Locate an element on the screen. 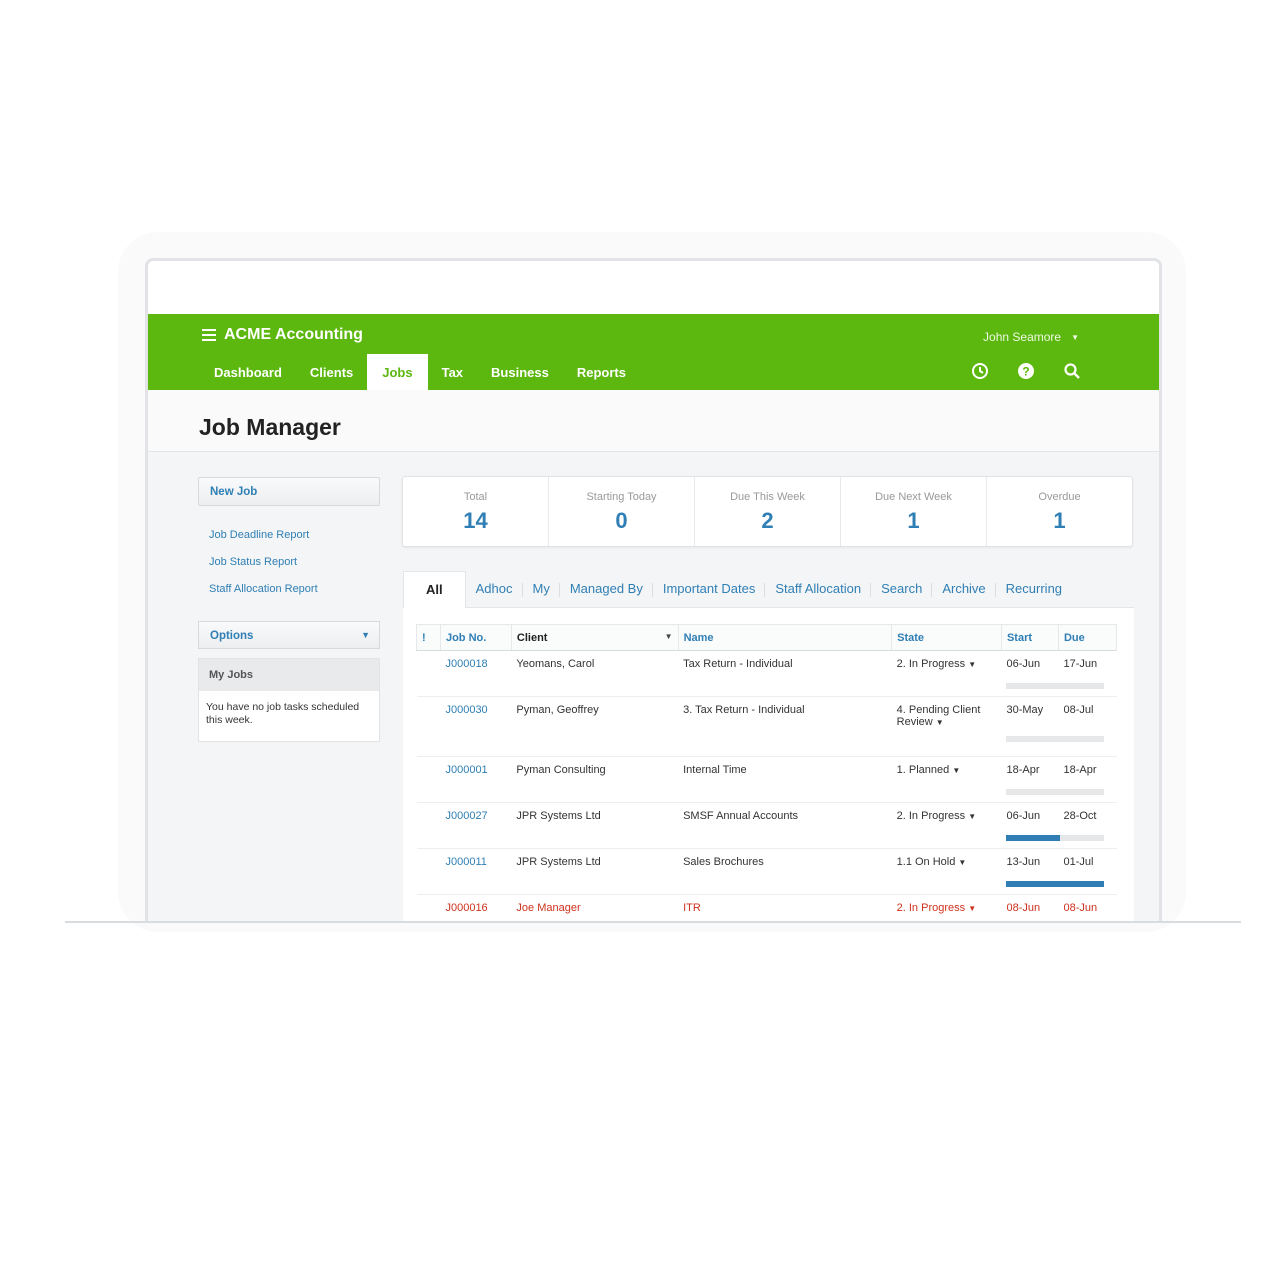 The width and height of the screenshot is (1280, 1280). due-date: 17-Jun is located at coordinates (1080, 664).